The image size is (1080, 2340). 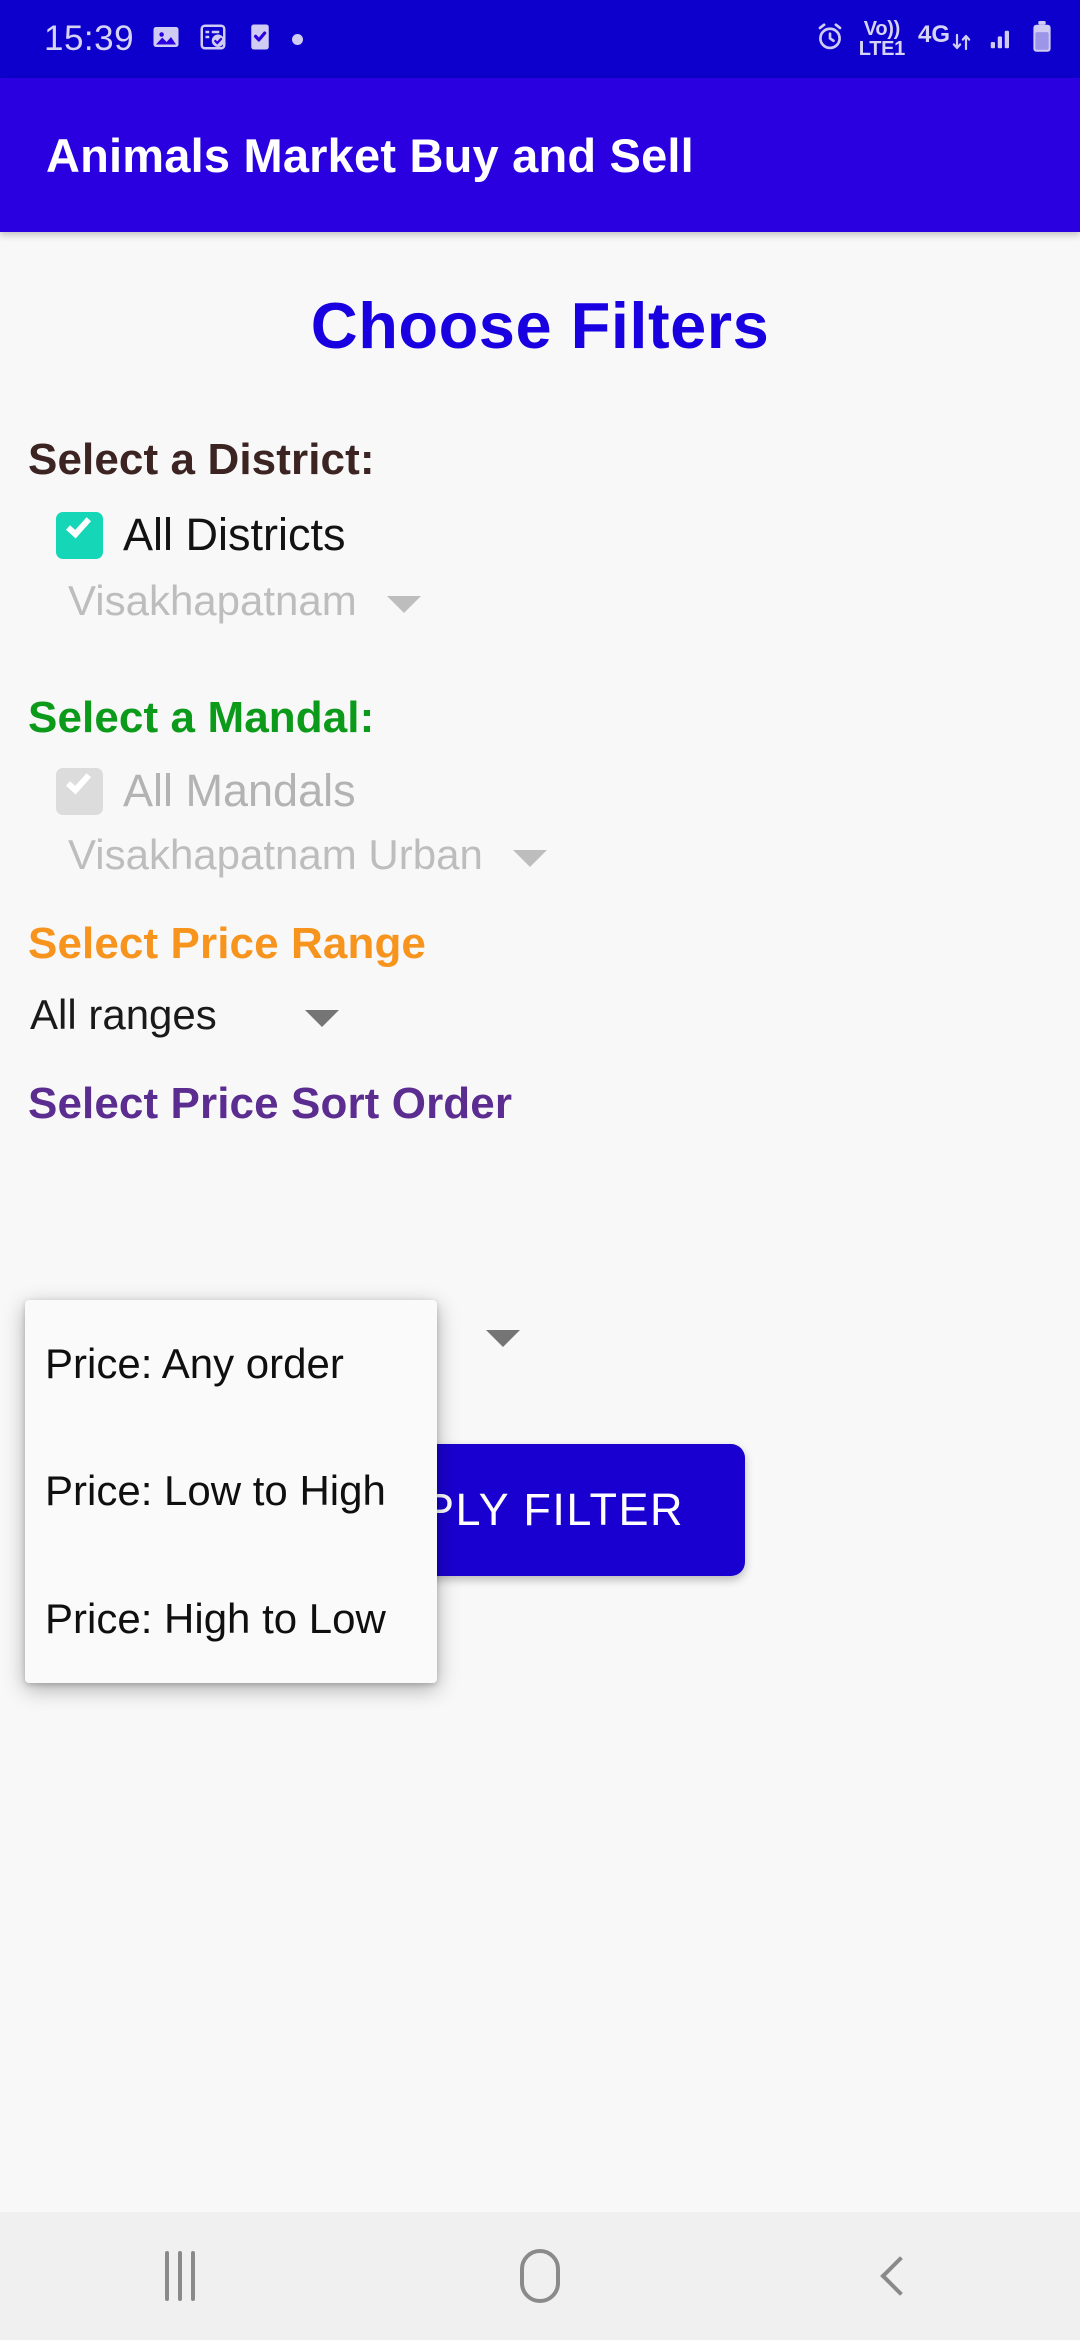 I want to click on home-icon, so click(x=540, y=2276).